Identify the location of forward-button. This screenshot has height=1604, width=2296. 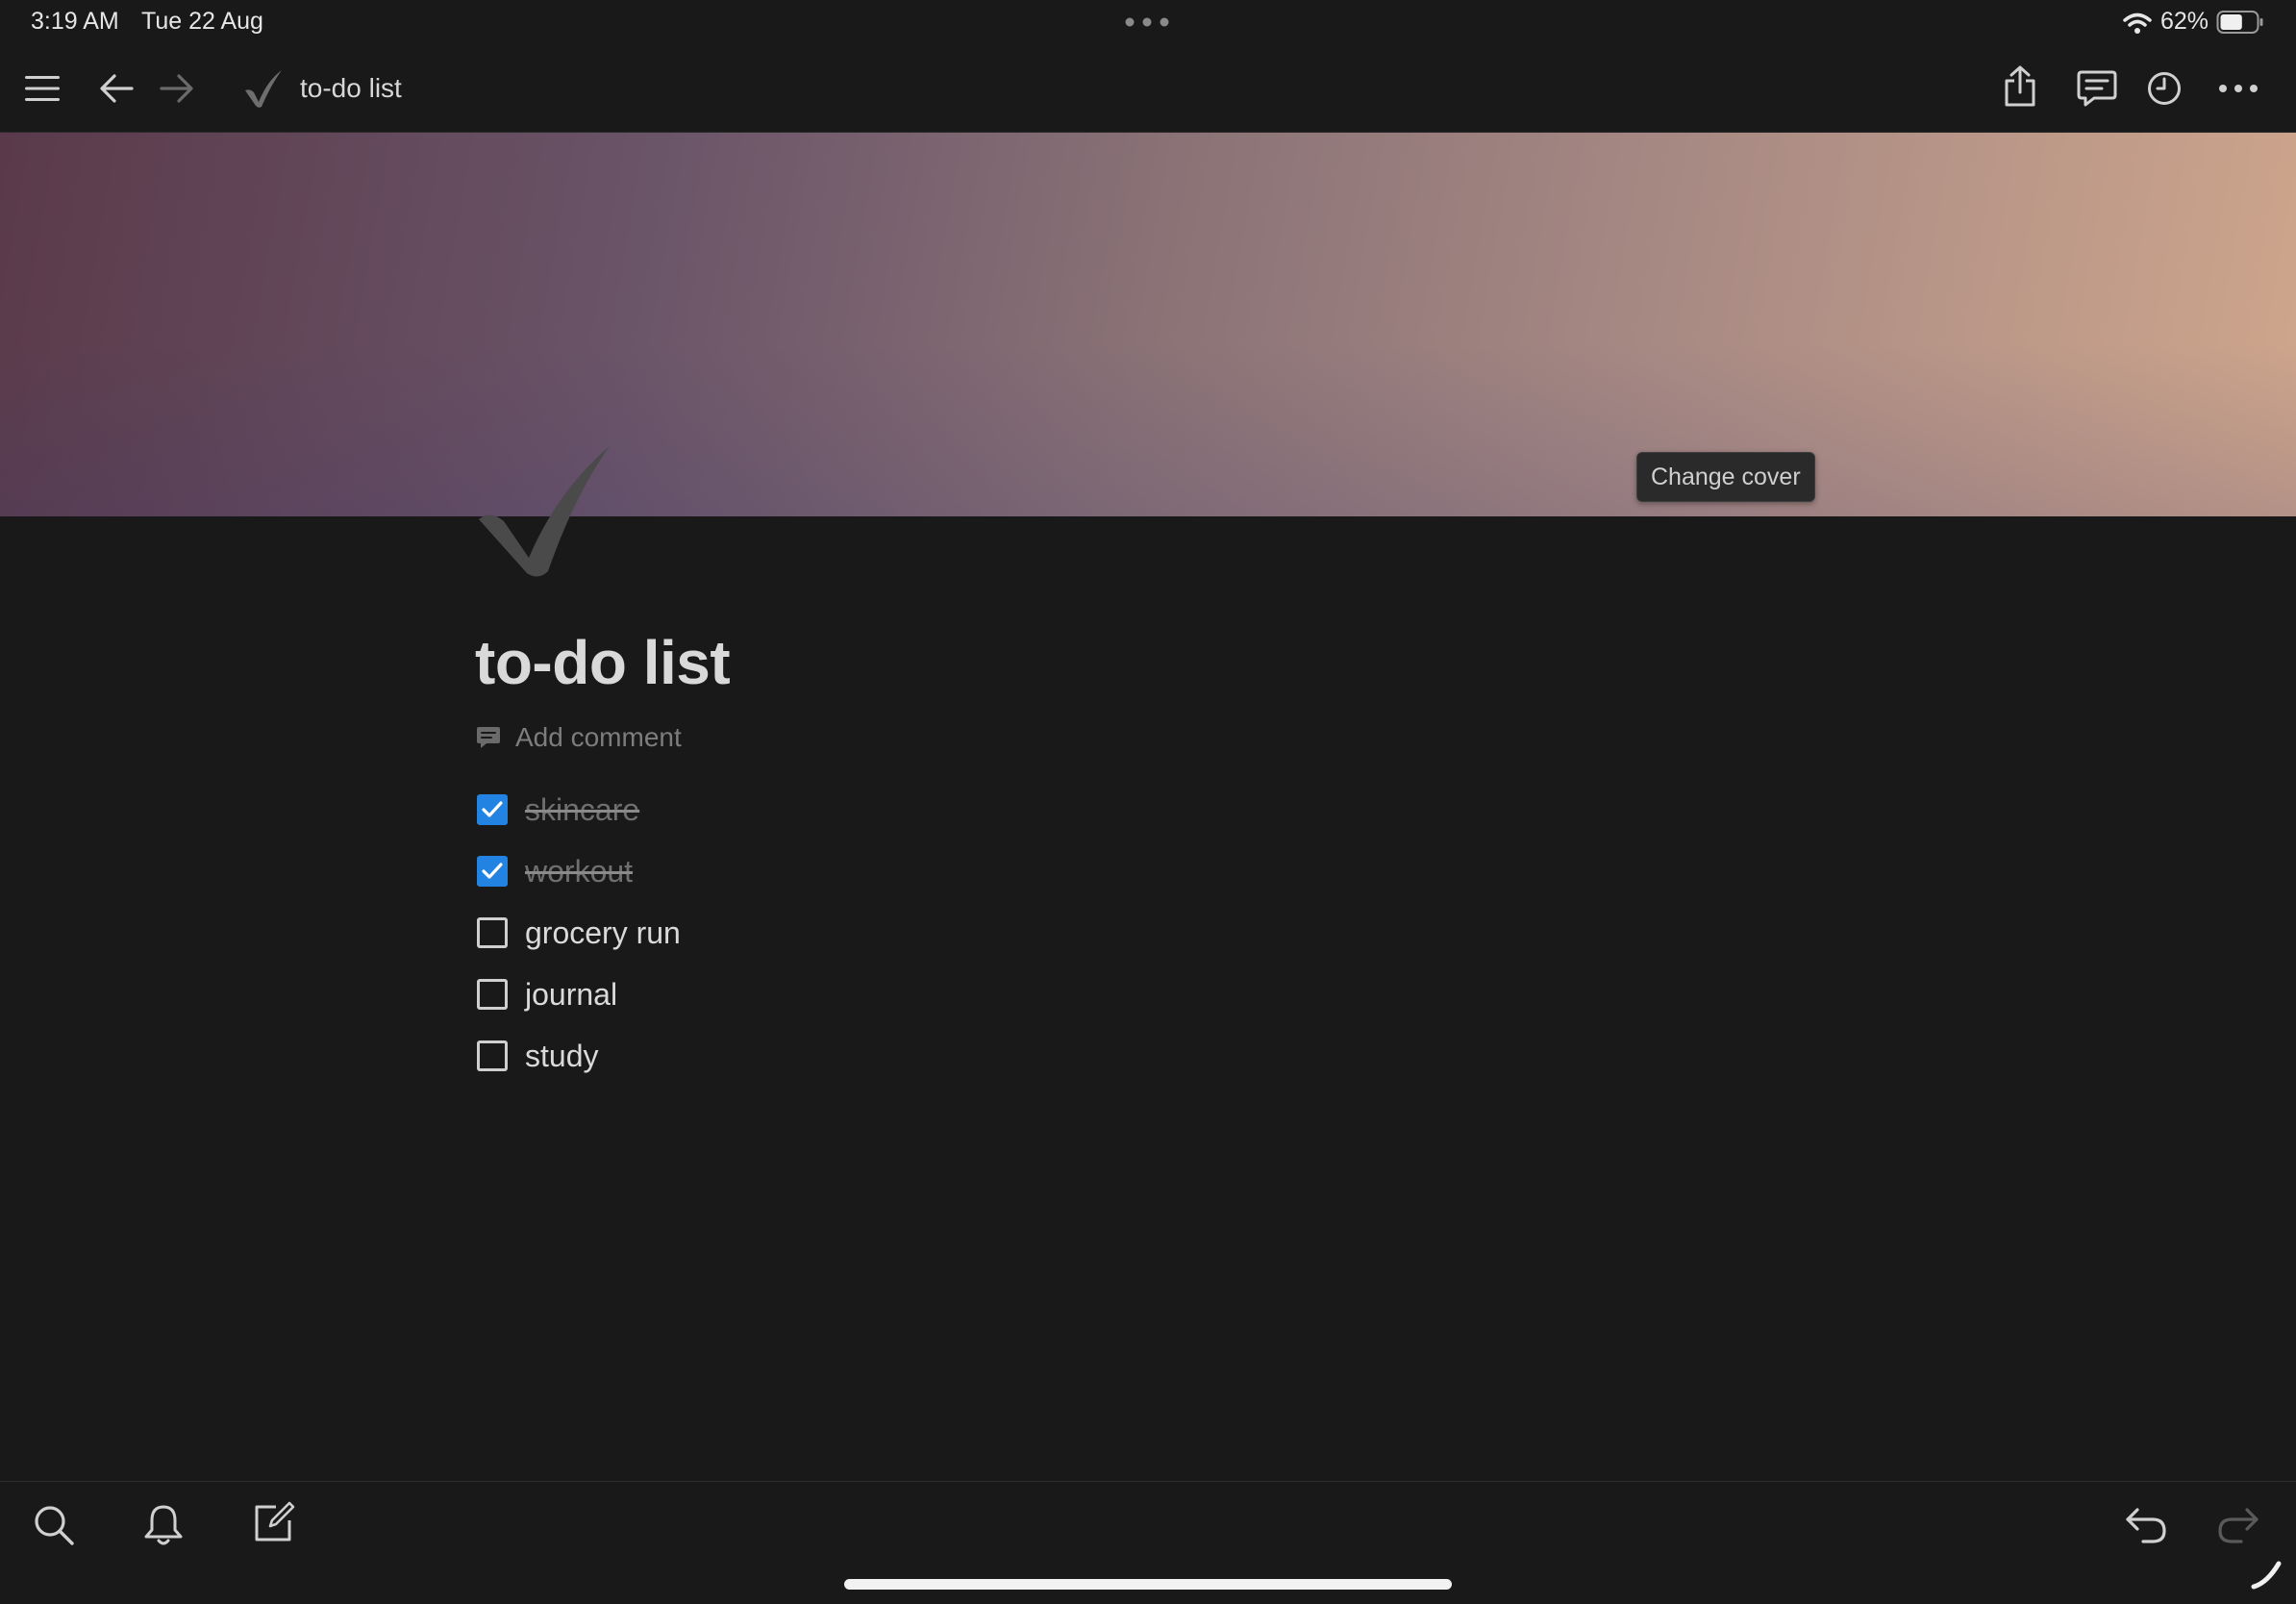
(177, 88).